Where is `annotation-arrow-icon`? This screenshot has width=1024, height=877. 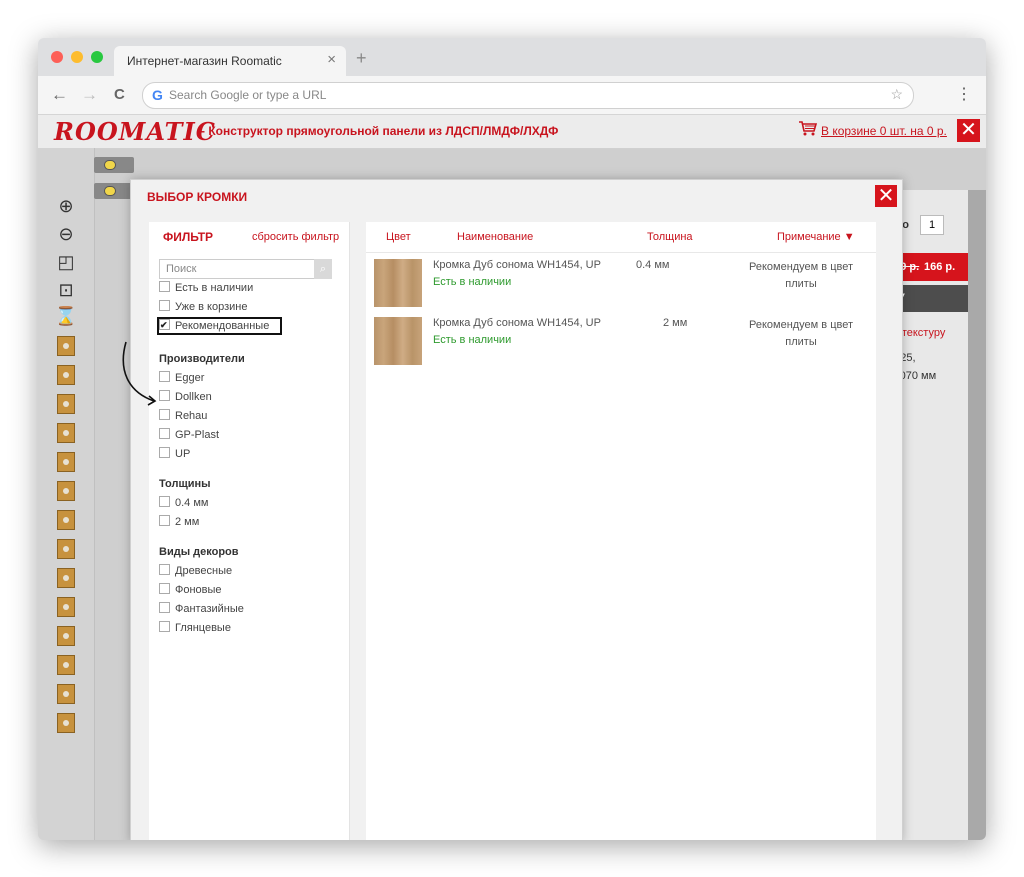 annotation-arrow-icon is located at coordinates (139, 373).